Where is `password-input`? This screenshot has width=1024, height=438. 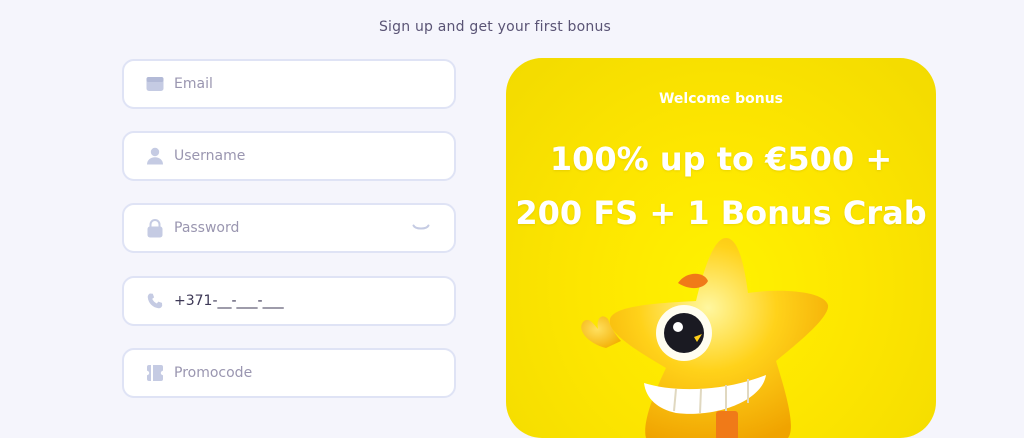
password-input is located at coordinates (292, 228).